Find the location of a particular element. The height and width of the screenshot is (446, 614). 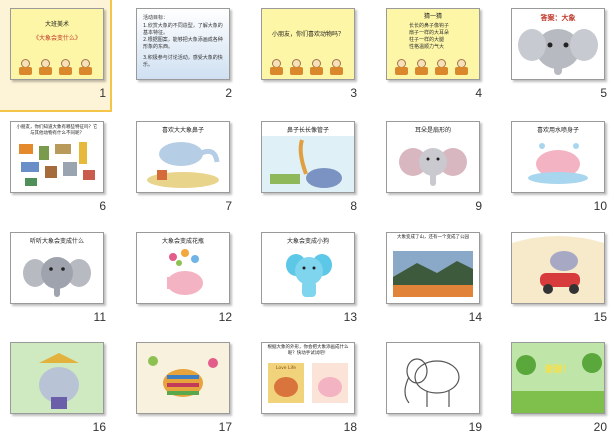

slide-19-number: 19 is located at coordinates (475, 427).